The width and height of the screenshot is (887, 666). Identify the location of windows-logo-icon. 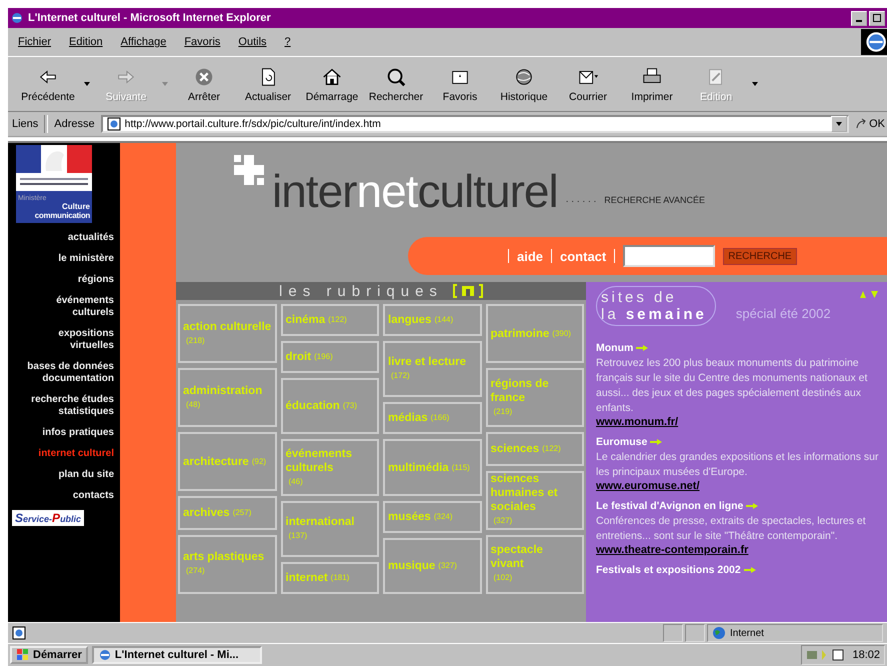
(23, 655).